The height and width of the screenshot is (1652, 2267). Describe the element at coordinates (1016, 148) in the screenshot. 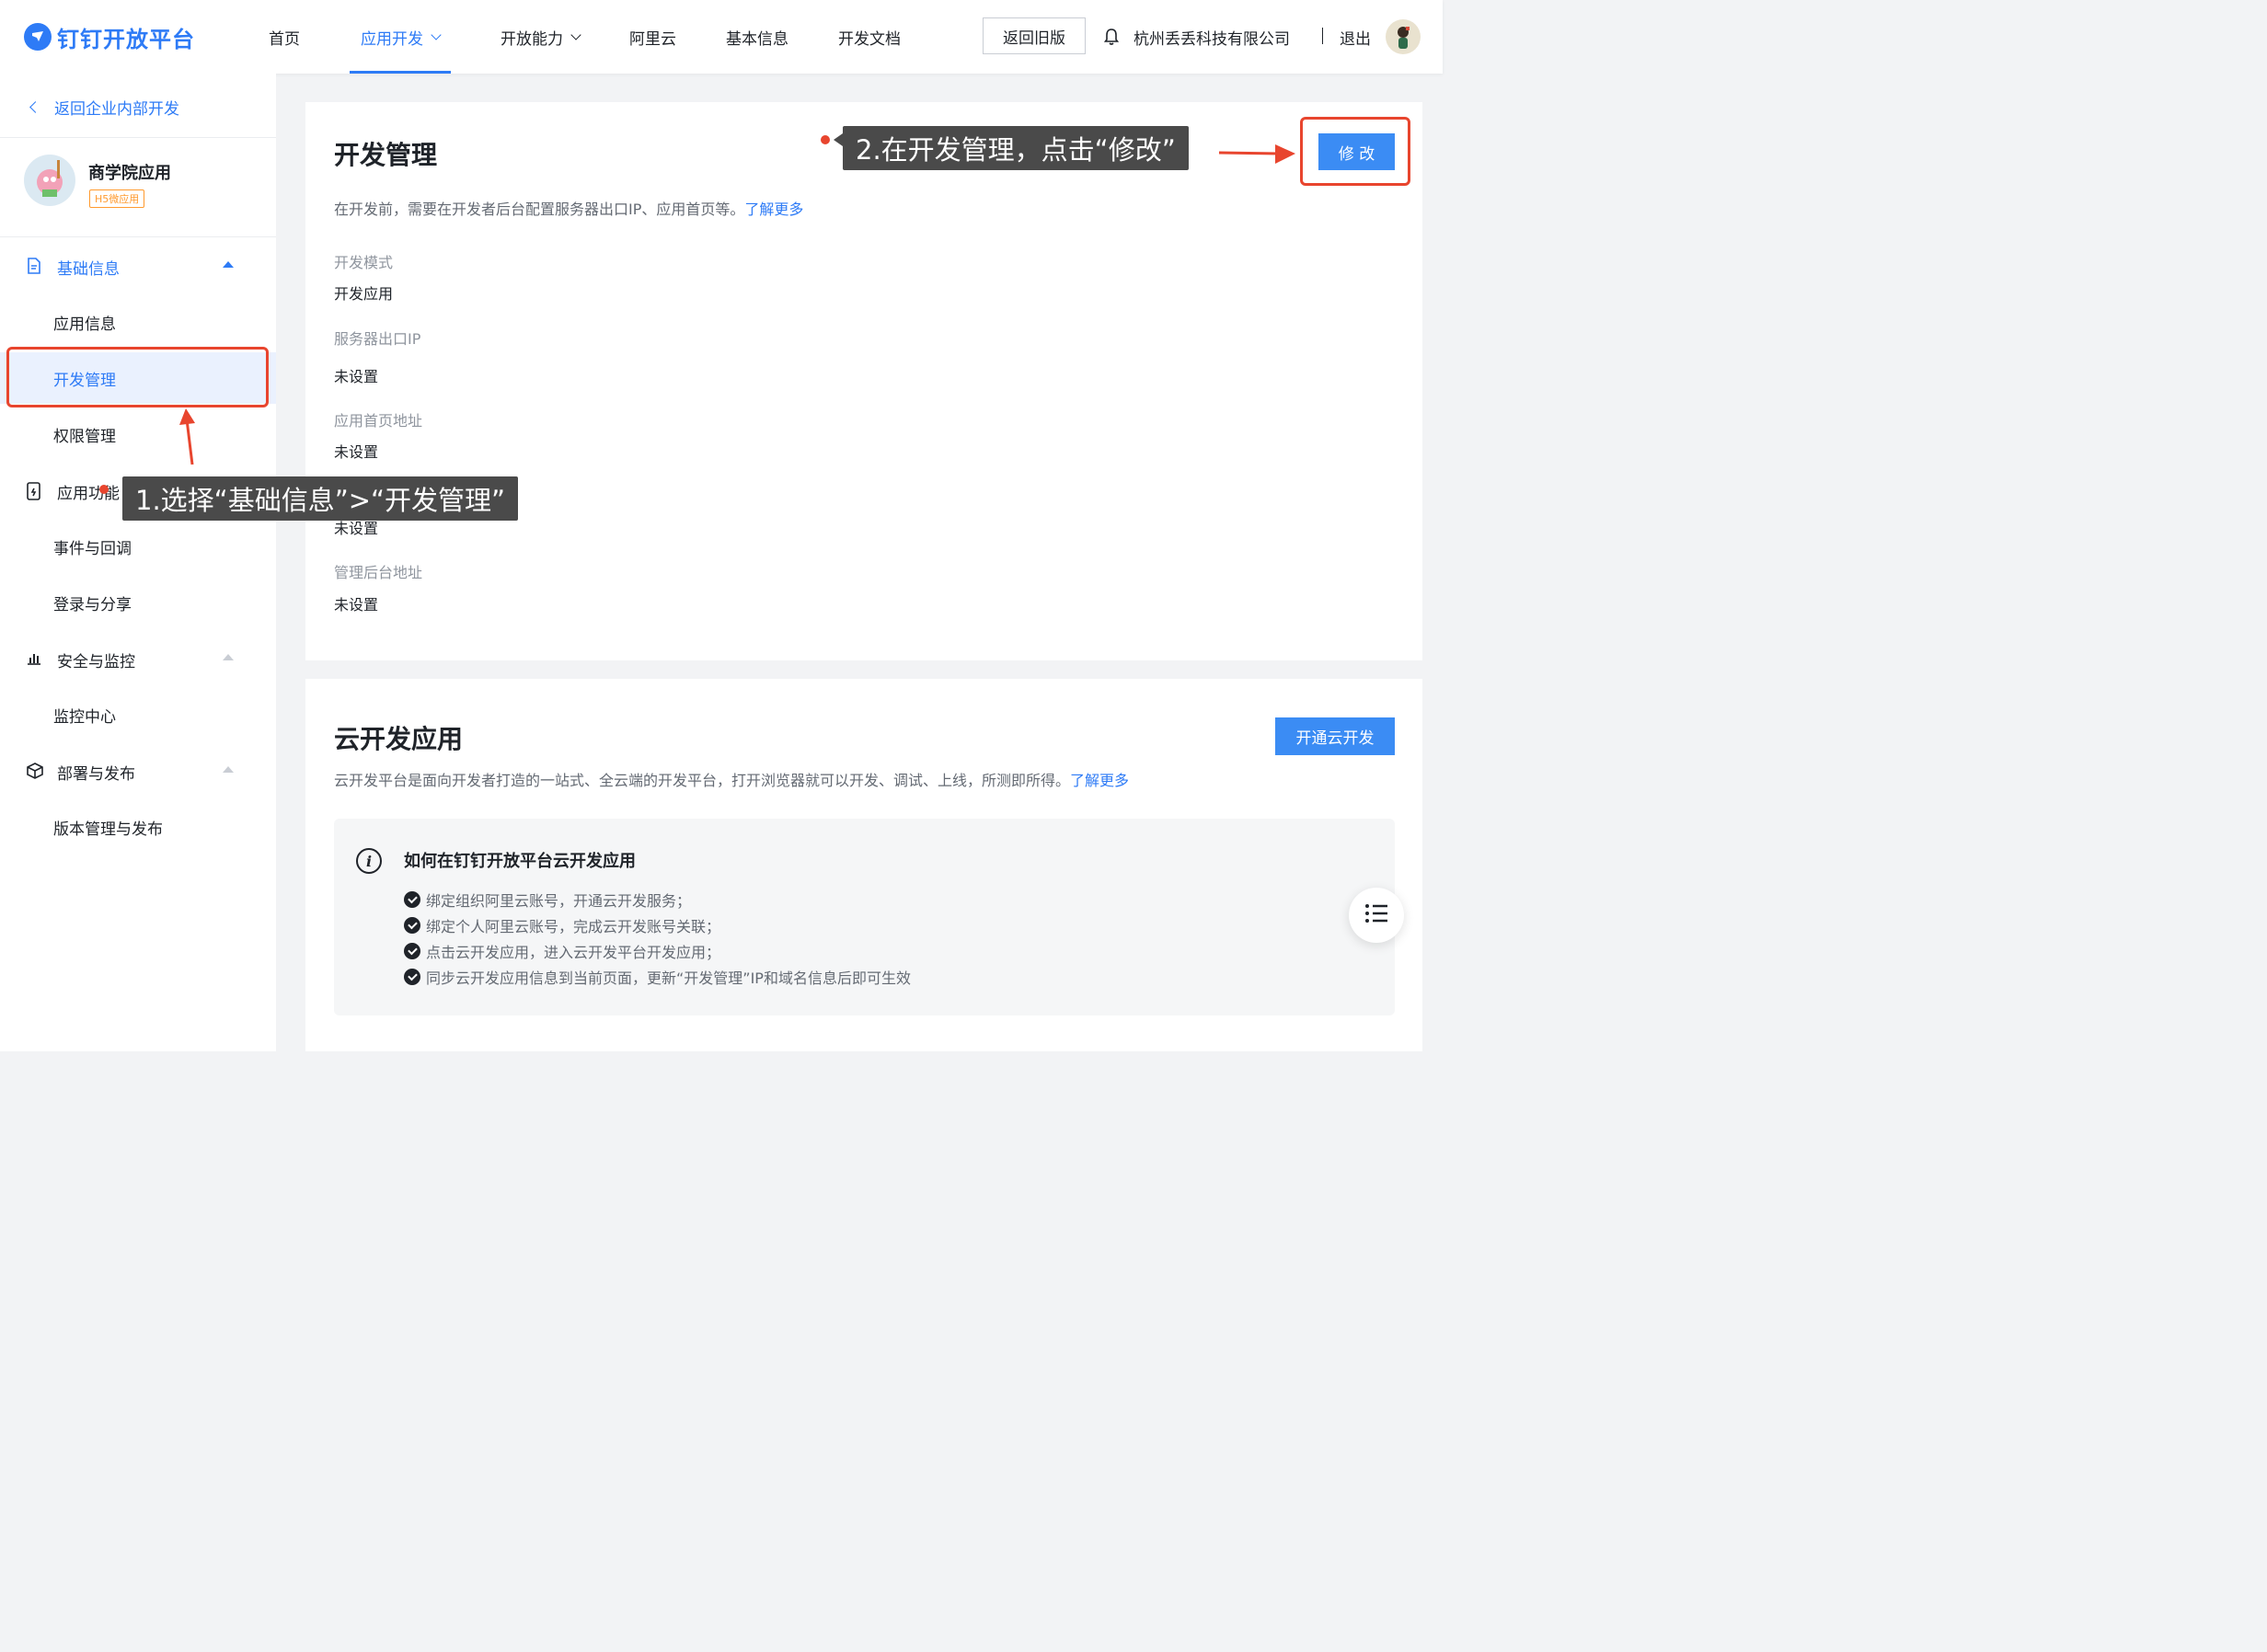

I see `annotation-callout-step2: 2.在开发管理，点击“修改”` at that location.